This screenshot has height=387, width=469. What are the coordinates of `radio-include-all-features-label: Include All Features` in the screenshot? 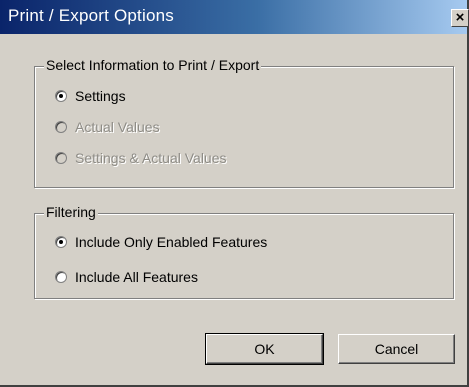 It's located at (136, 277).